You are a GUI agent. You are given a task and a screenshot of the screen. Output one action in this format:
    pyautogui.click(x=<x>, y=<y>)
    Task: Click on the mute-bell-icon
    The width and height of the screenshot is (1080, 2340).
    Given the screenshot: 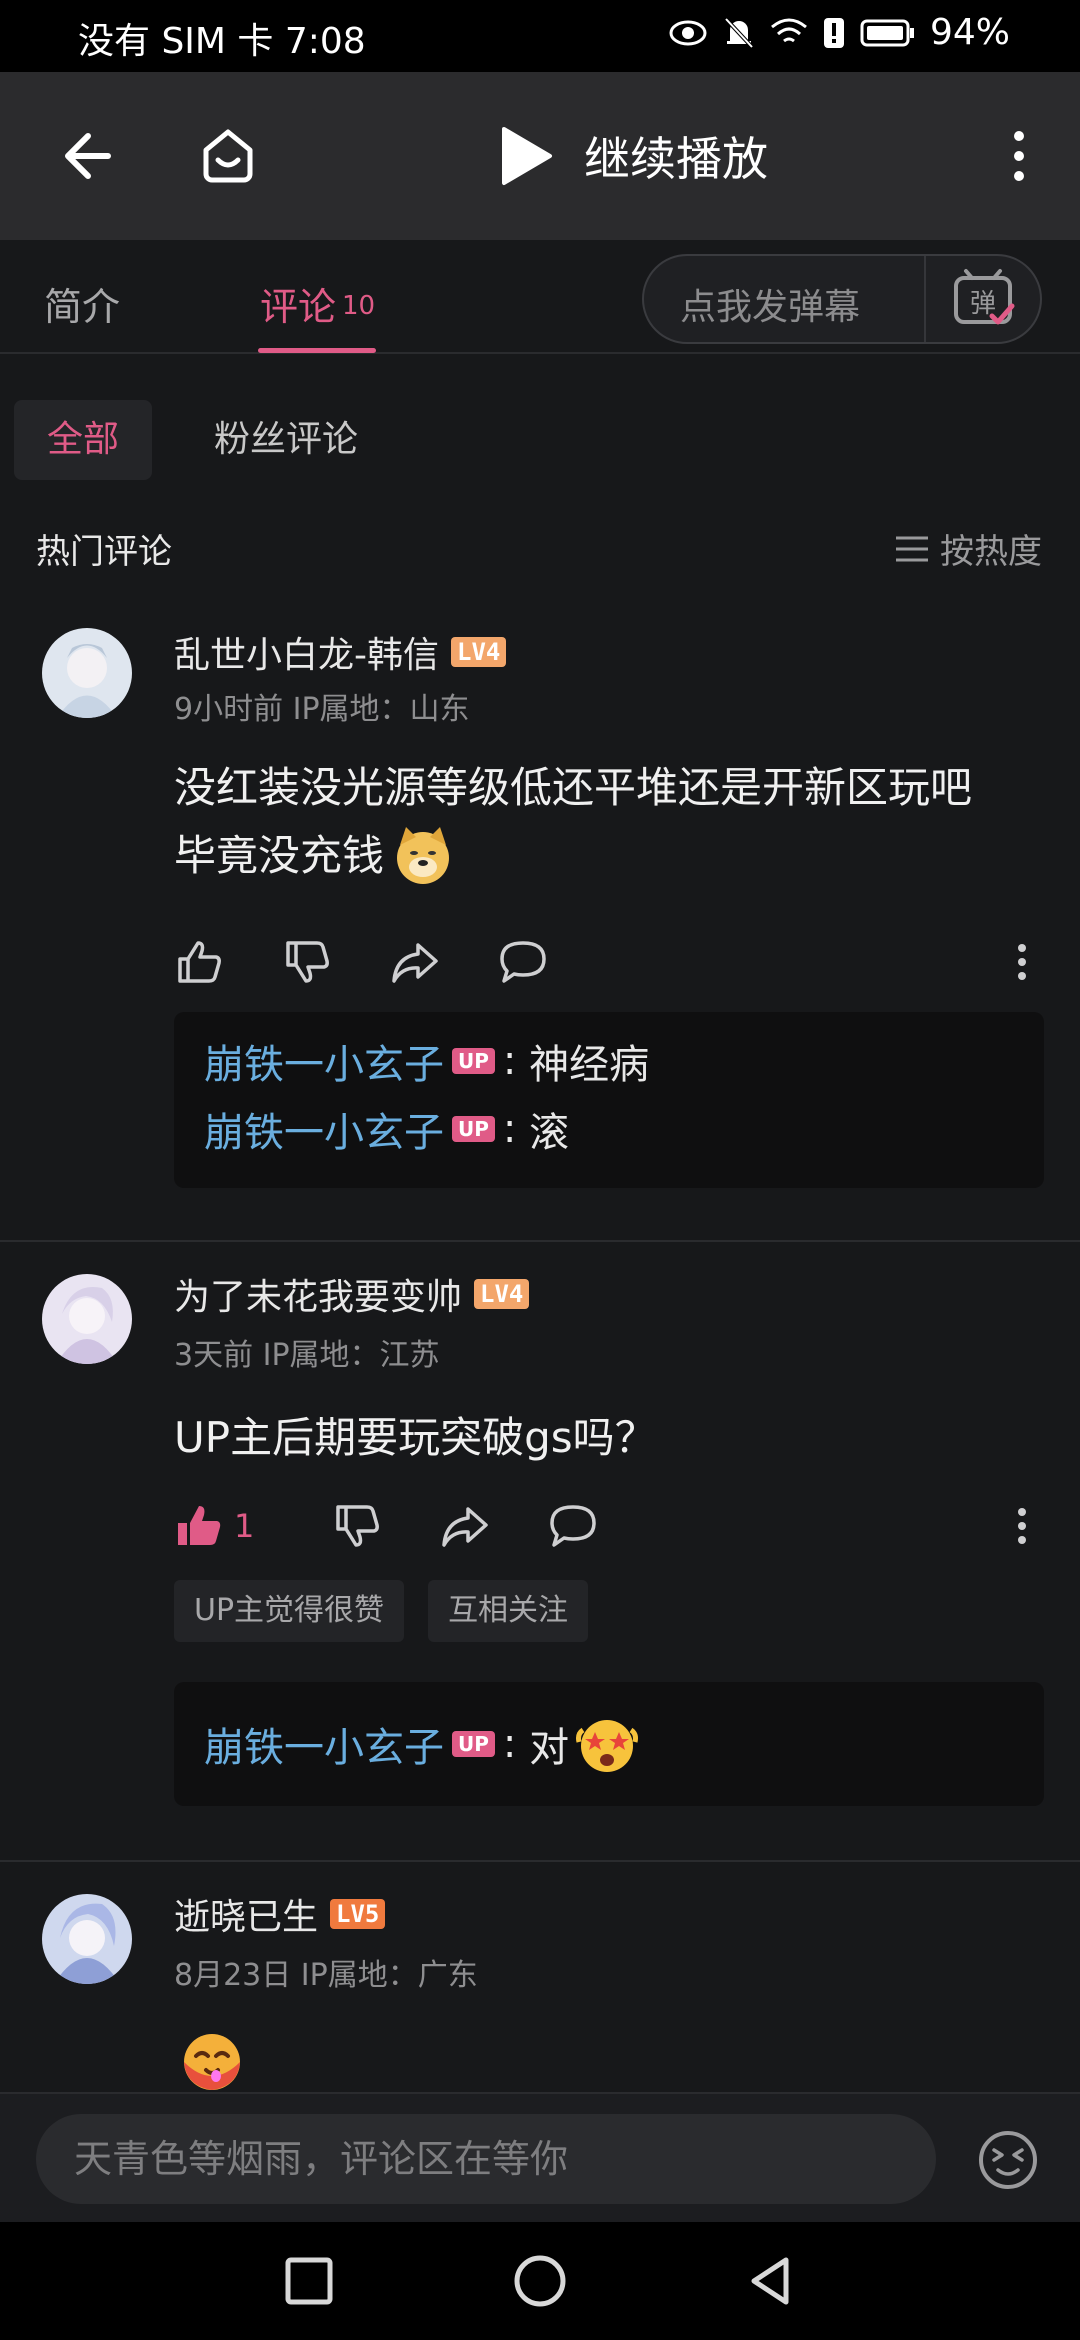 What is the action you would take?
    pyautogui.click(x=739, y=32)
    